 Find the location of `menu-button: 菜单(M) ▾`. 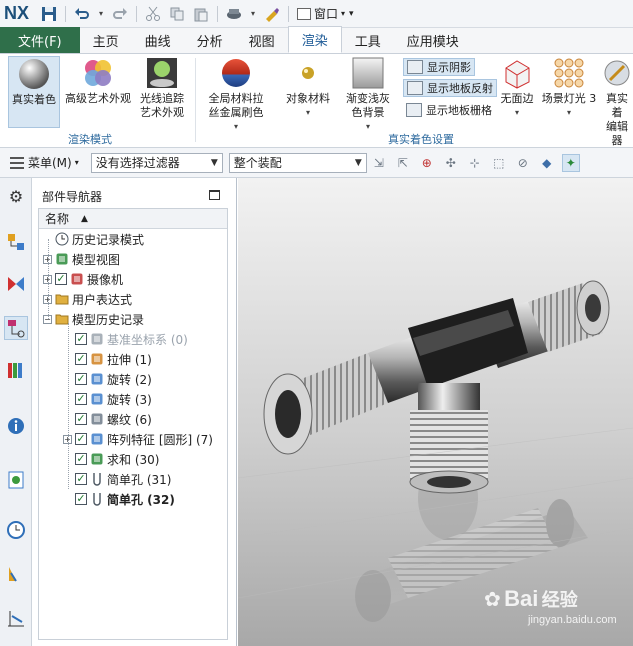

menu-button: 菜单(M) ▾ is located at coordinates (42, 162).